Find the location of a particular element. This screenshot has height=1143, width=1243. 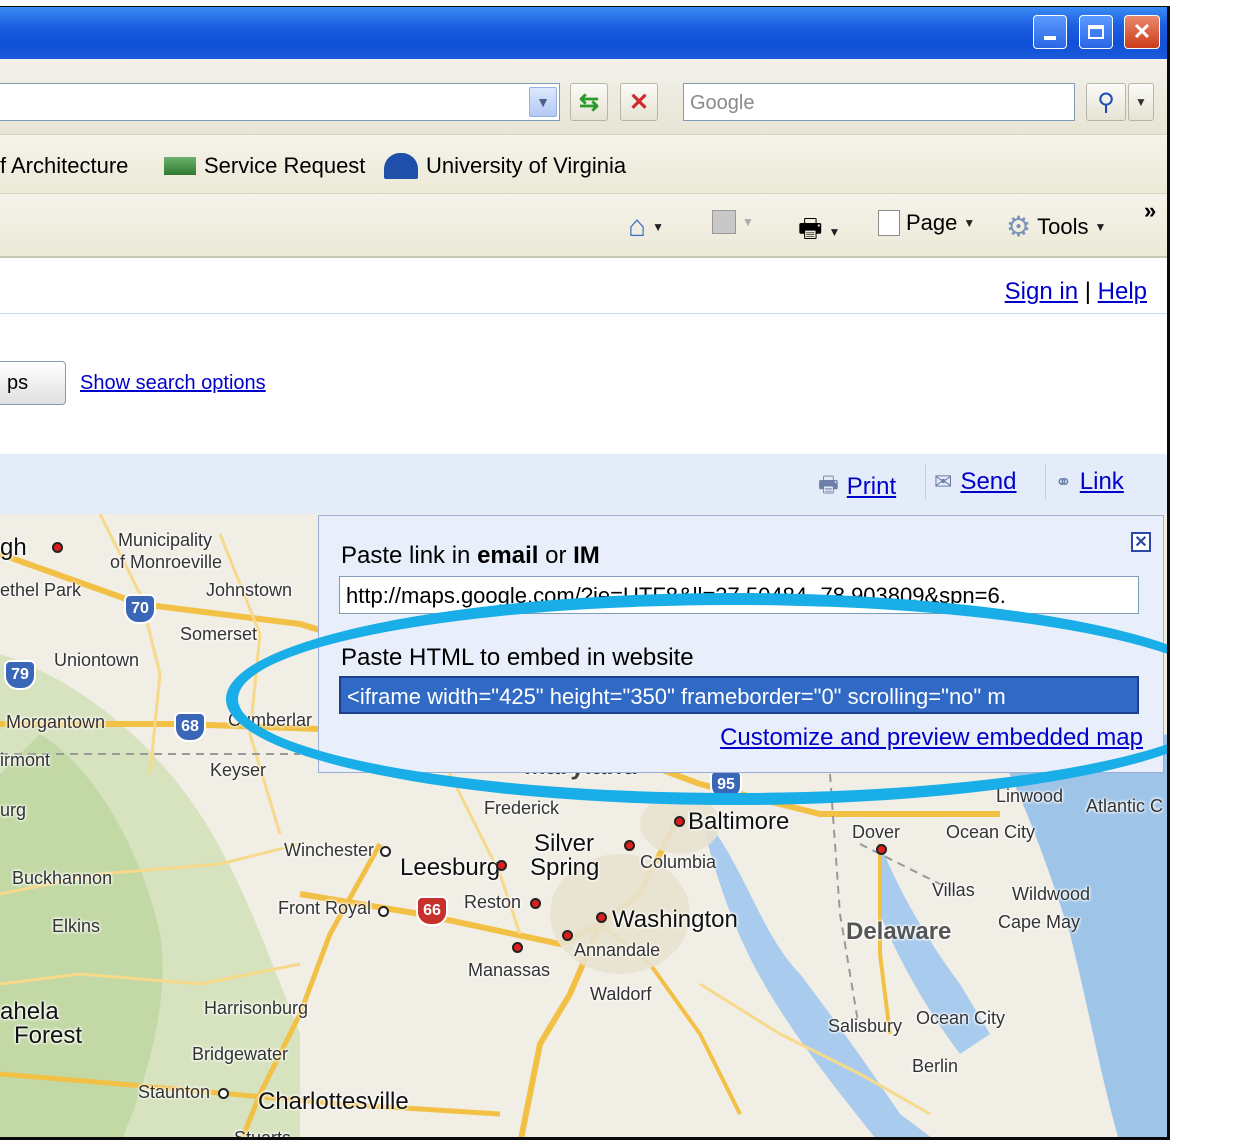

map-label: urg is located at coordinates (13, 810).